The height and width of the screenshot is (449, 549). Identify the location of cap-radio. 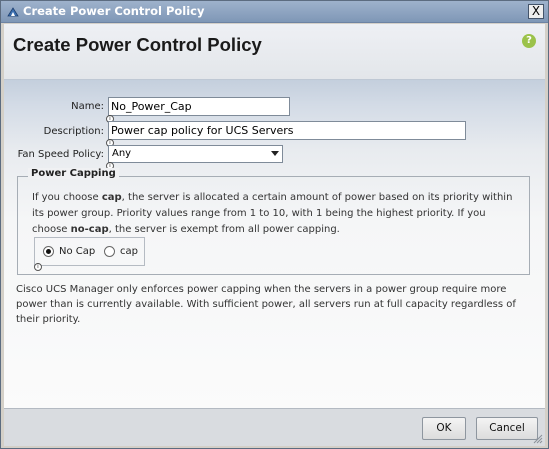
(109, 251).